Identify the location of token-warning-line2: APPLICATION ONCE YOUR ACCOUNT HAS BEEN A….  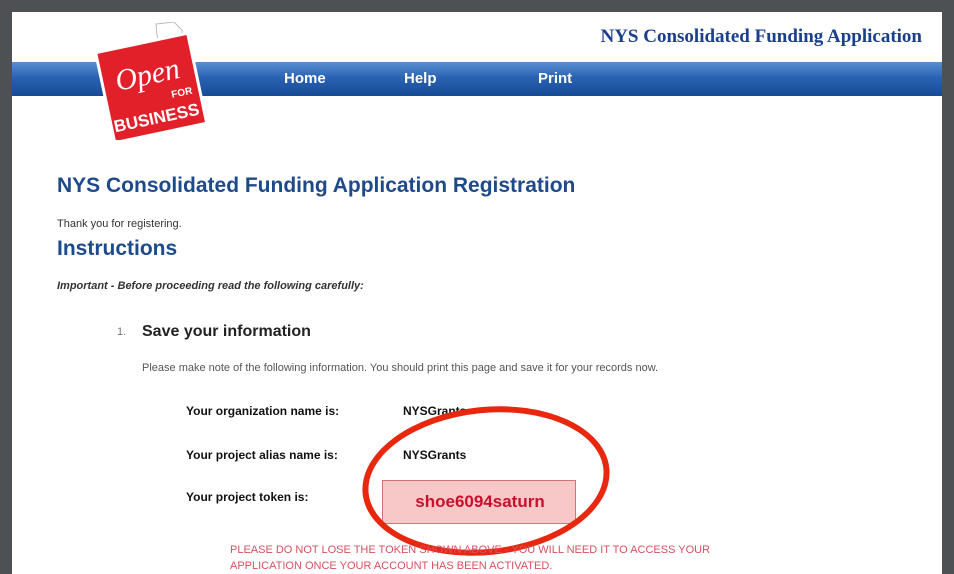
(391, 566).